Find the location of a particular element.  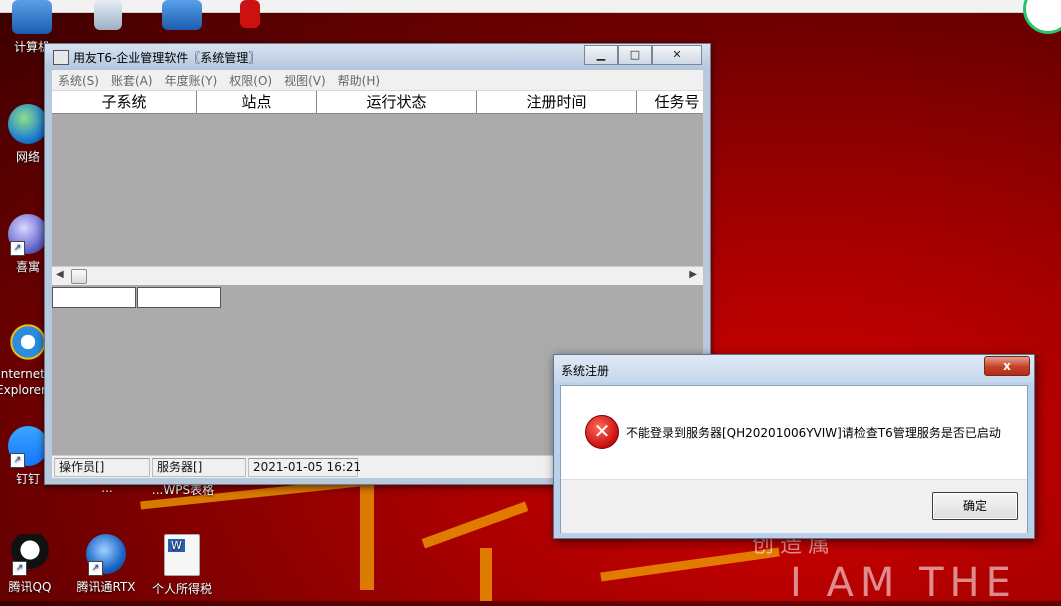

network-icon is located at coordinates (28, 124).